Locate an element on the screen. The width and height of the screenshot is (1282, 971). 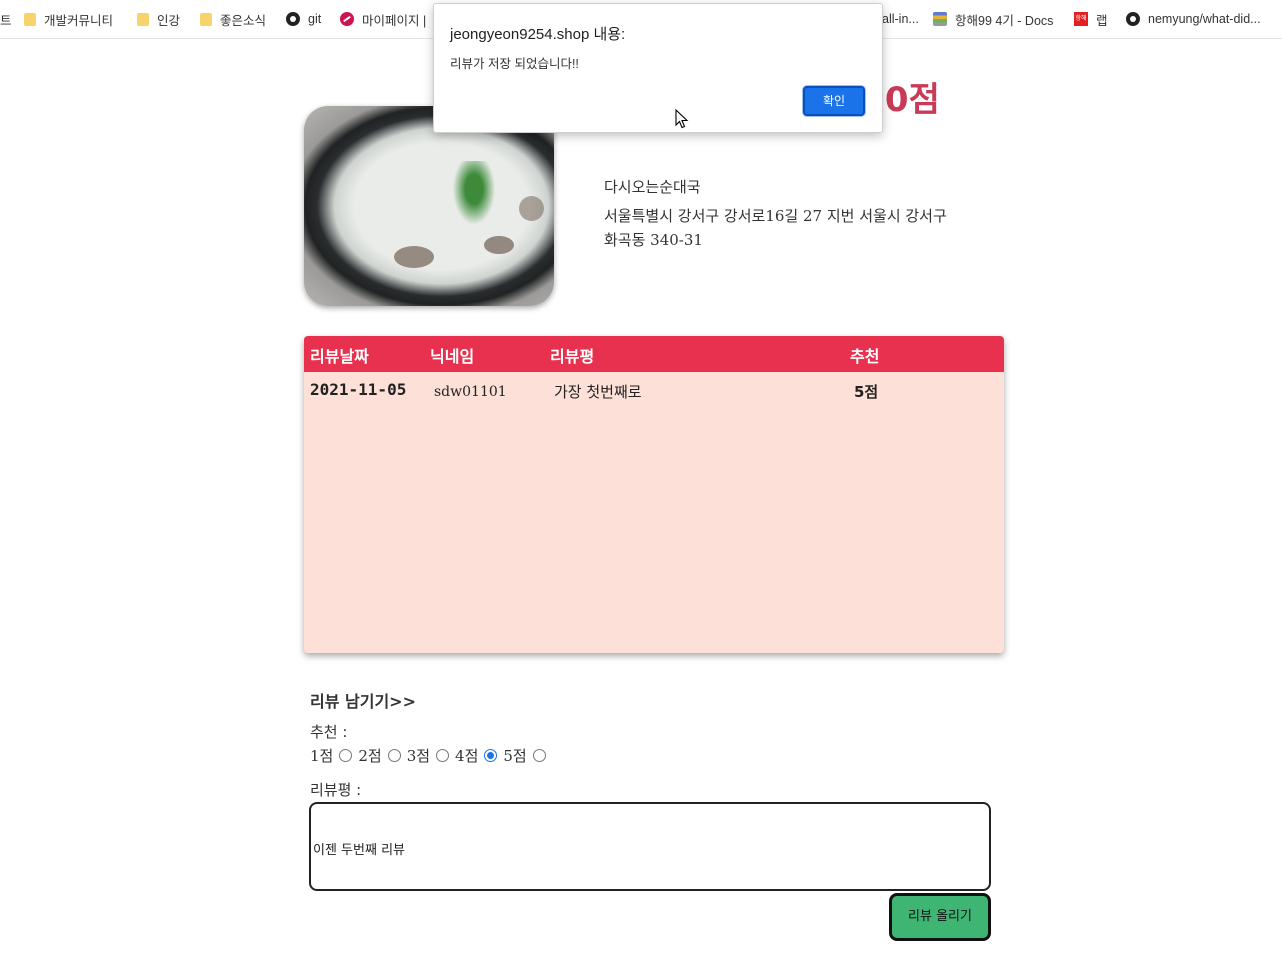
store-photo is located at coordinates (429, 206).